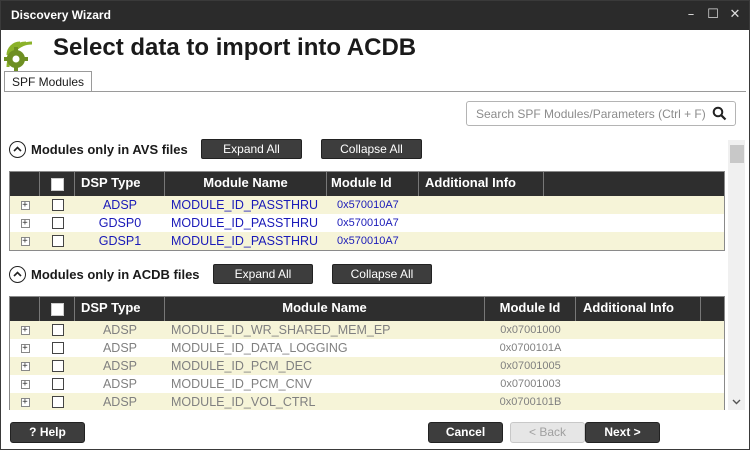 The image size is (750, 450). What do you see at coordinates (530, 384) in the screenshot?
I see `cell-module-id: 0x07001003` at bounding box center [530, 384].